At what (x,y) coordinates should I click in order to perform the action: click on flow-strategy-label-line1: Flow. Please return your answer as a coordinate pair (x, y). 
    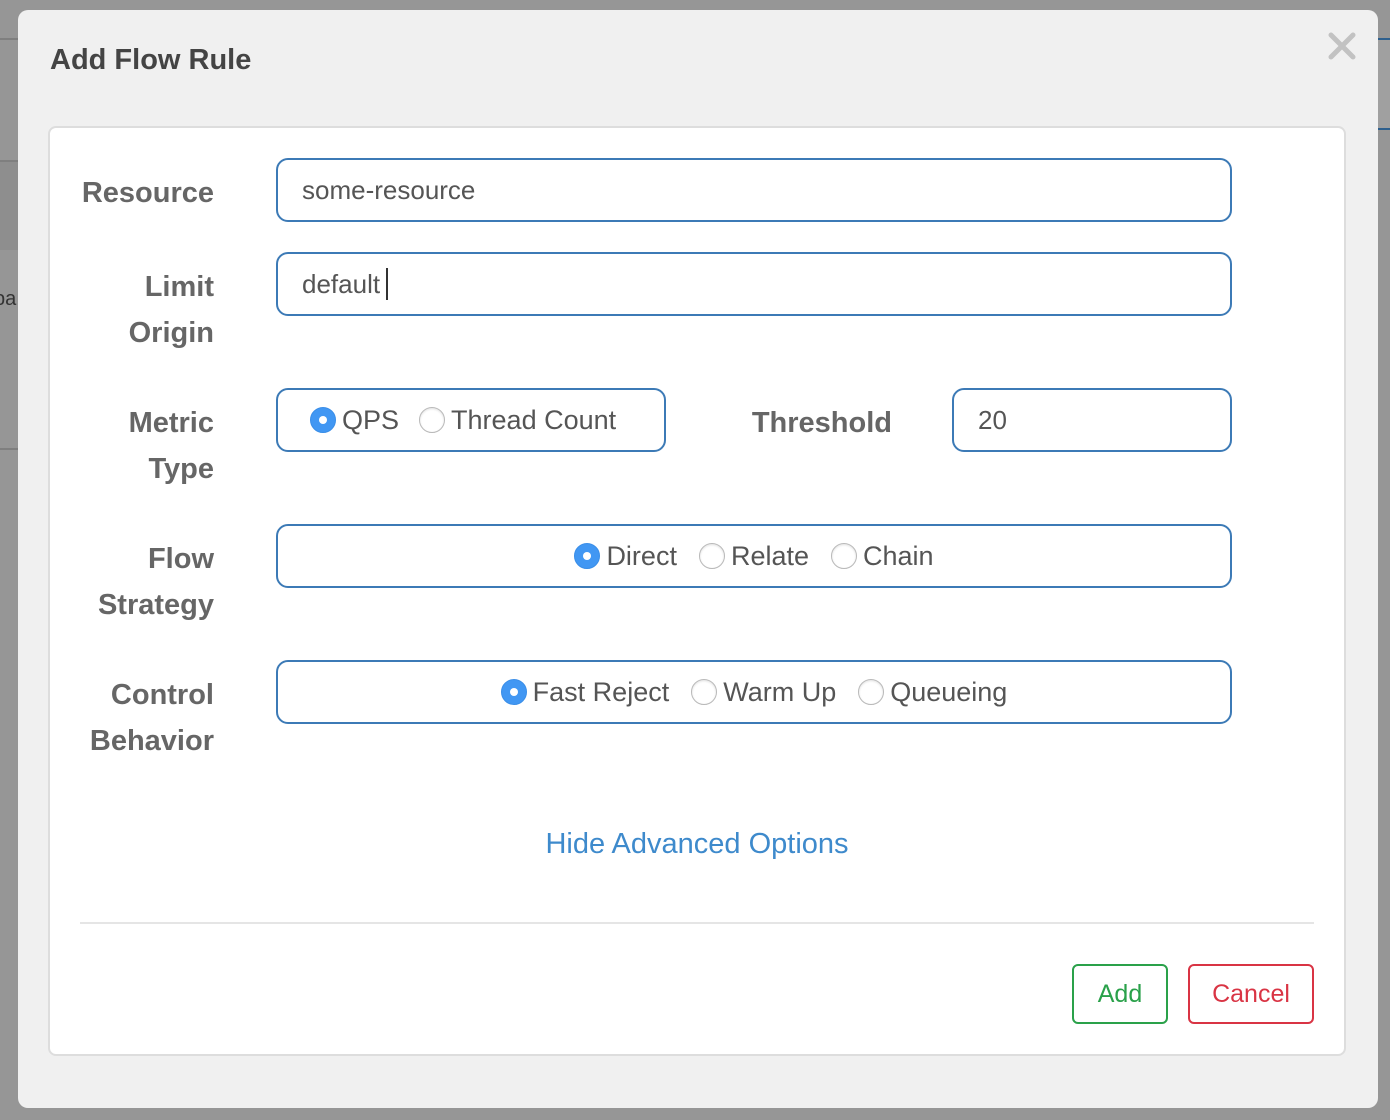
    Looking at the image, I should click on (180, 559).